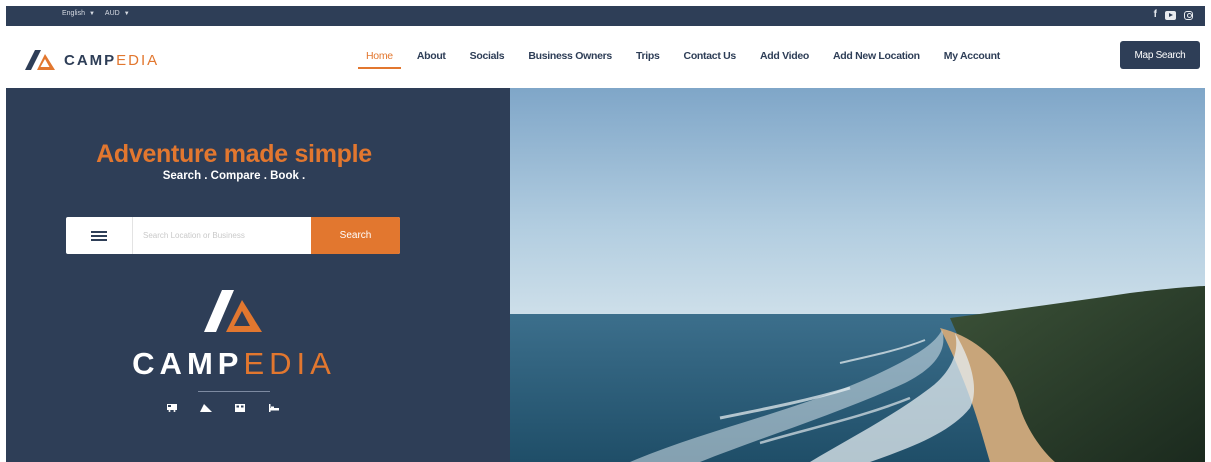 This screenshot has width=1211, height=462. I want to click on nav-business-owners: Business Owners, so click(570, 60).